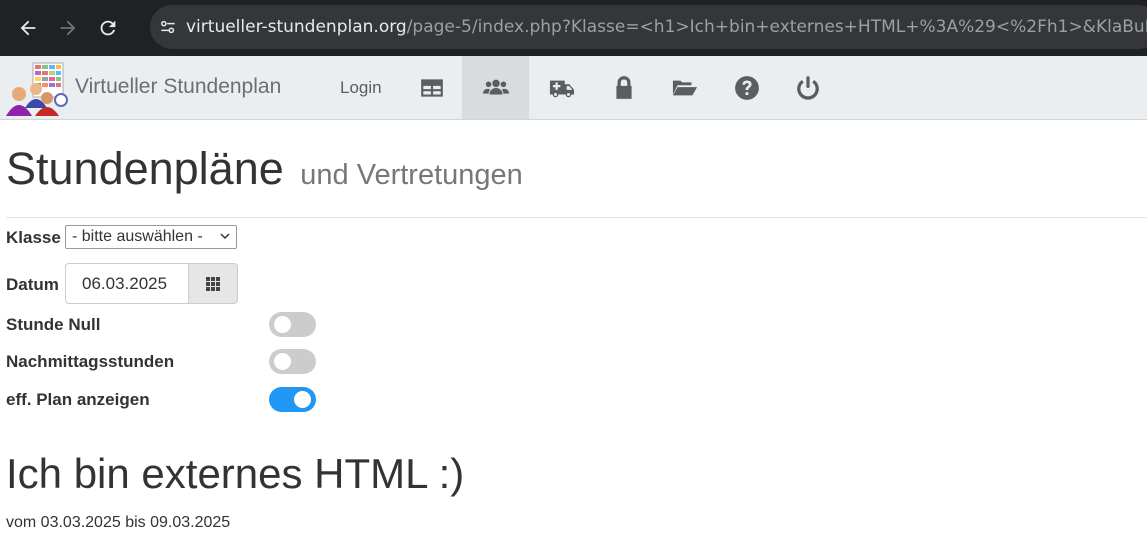 This screenshot has width=1147, height=552. I want to click on site-info-icon, so click(168, 27).